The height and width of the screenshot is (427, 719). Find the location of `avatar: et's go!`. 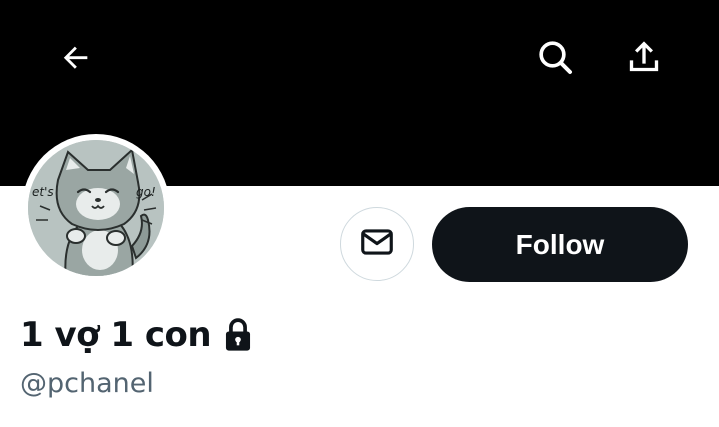

avatar: et's go! is located at coordinates (96, 208).